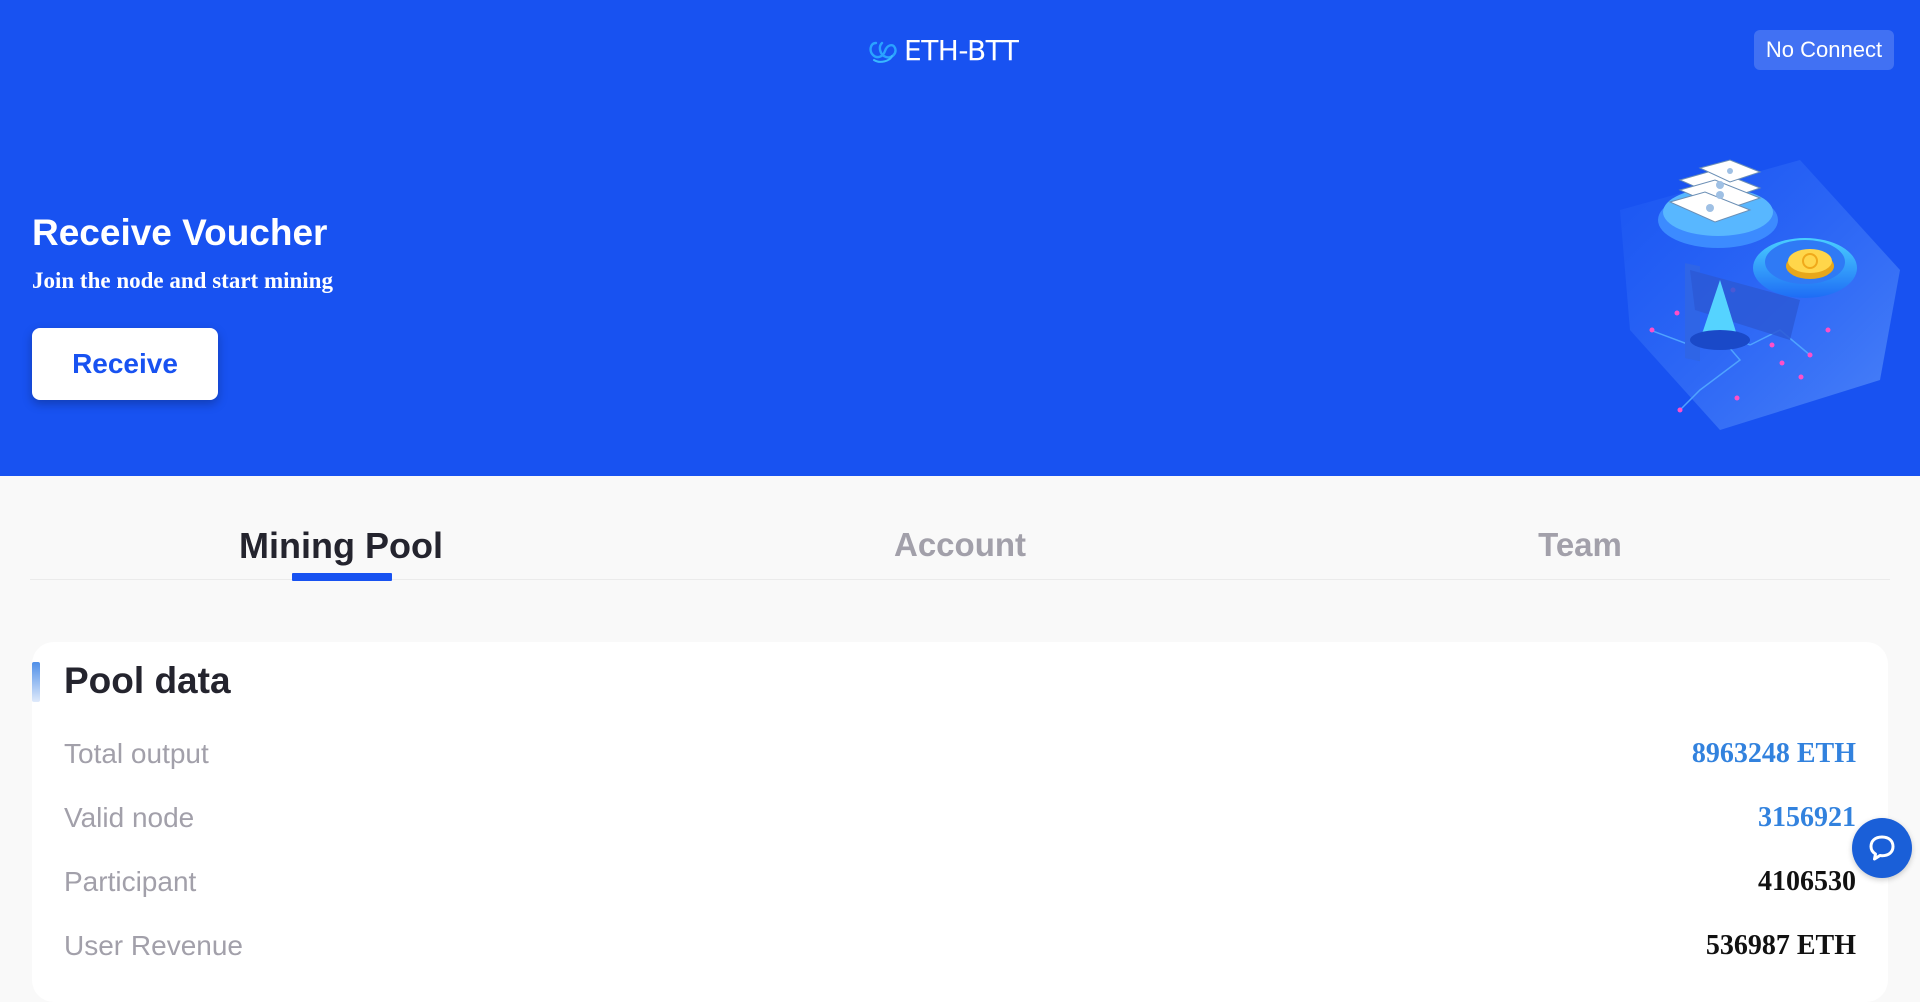  I want to click on card-title: Pool data, so click(147, 680).